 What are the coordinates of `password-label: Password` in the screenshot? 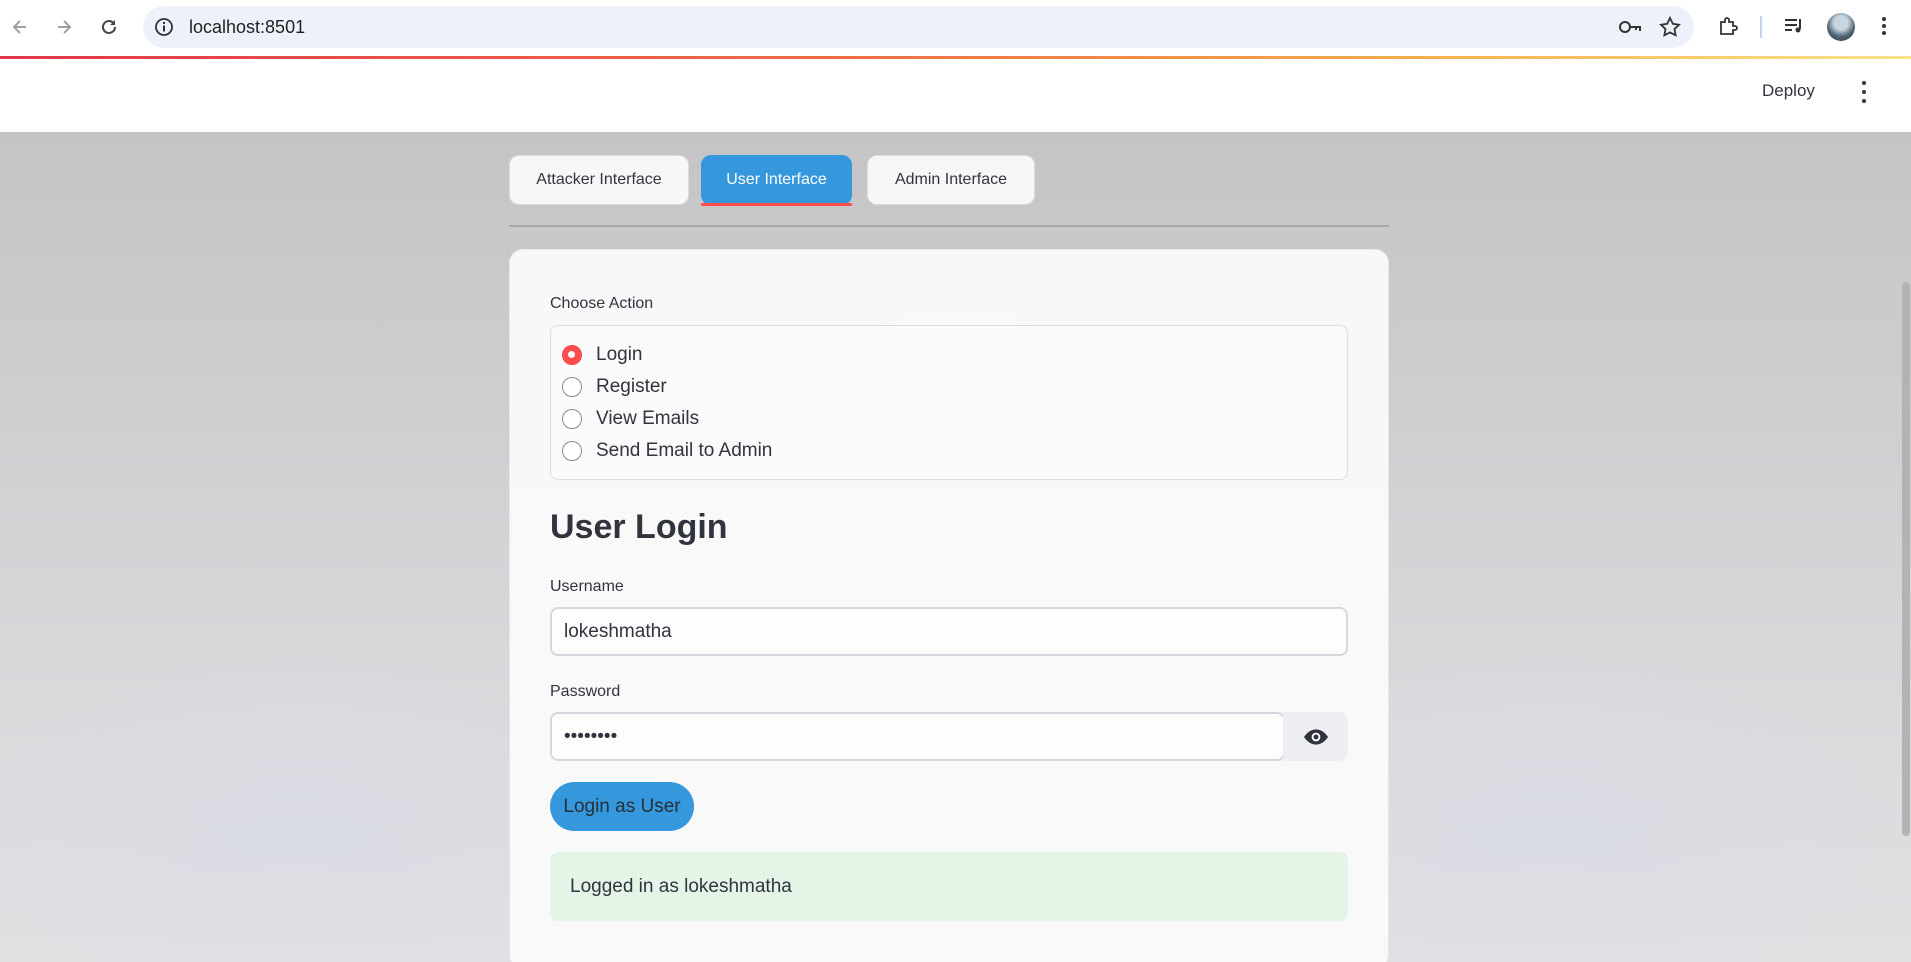 It's located at (585, 691).